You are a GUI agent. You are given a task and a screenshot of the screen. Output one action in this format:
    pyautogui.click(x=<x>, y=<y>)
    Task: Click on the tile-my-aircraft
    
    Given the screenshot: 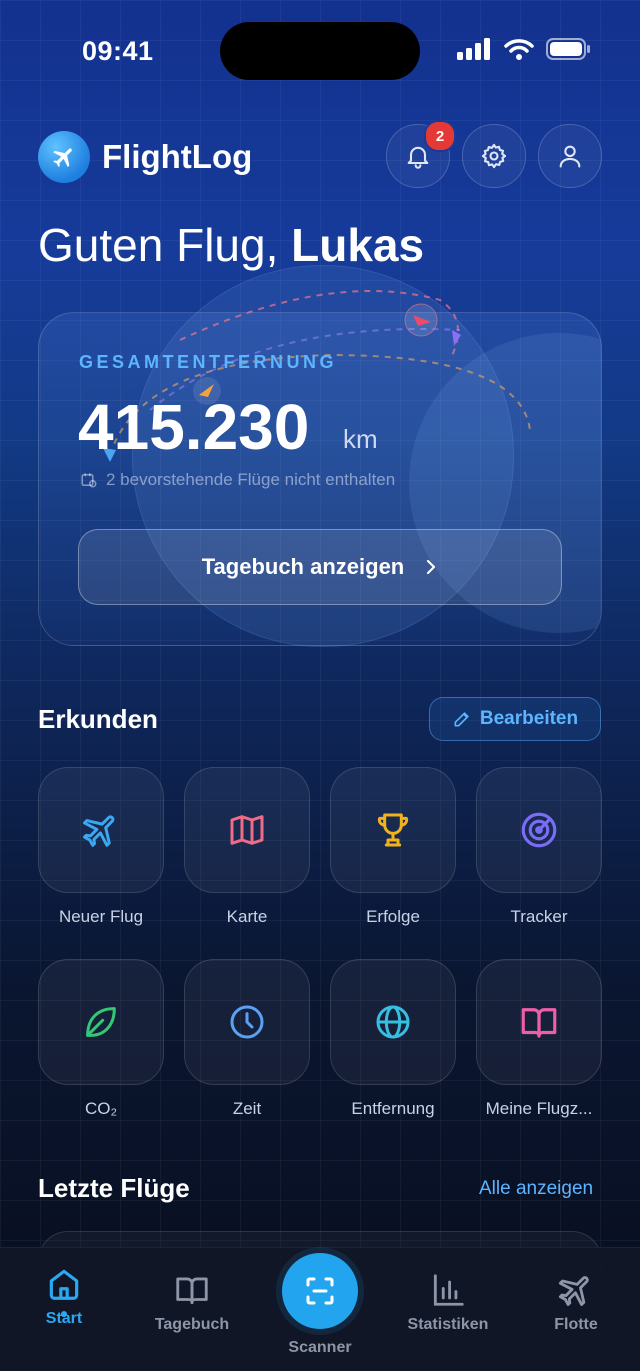 What is the action you would take?
    pyautogui.click(x=539, y=1022)
    